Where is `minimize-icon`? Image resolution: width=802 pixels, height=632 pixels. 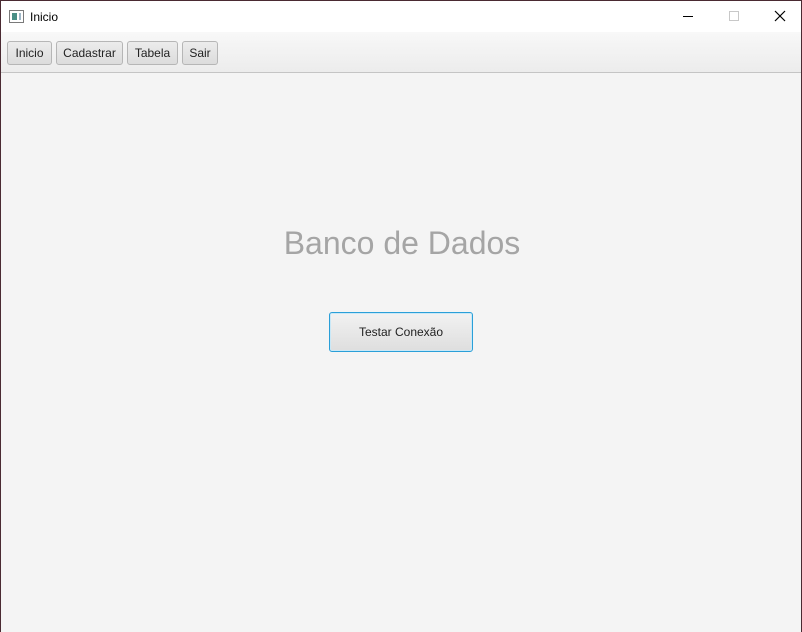
minimize-icon is located at coordinates (688, 16).